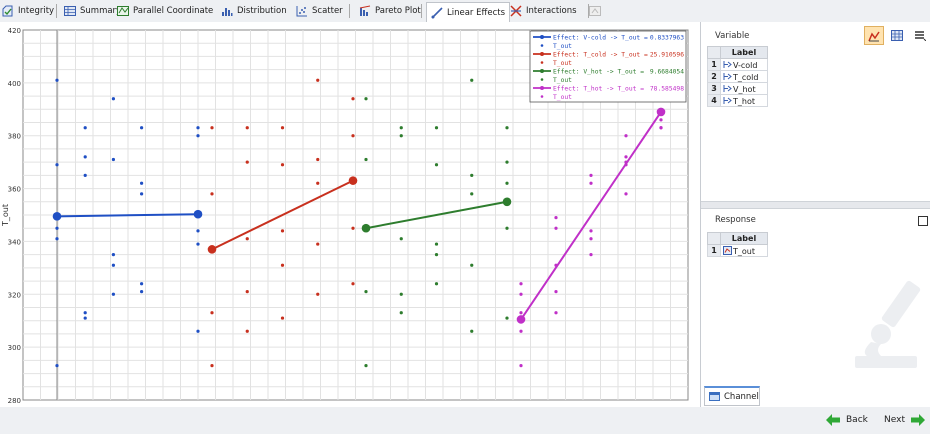 Image resolution: width=930 pixels, height=434 pixels. Describe the element at coordinates (465, 420) in the screenshot. I see `bottom-bar: Back Next` at that location.